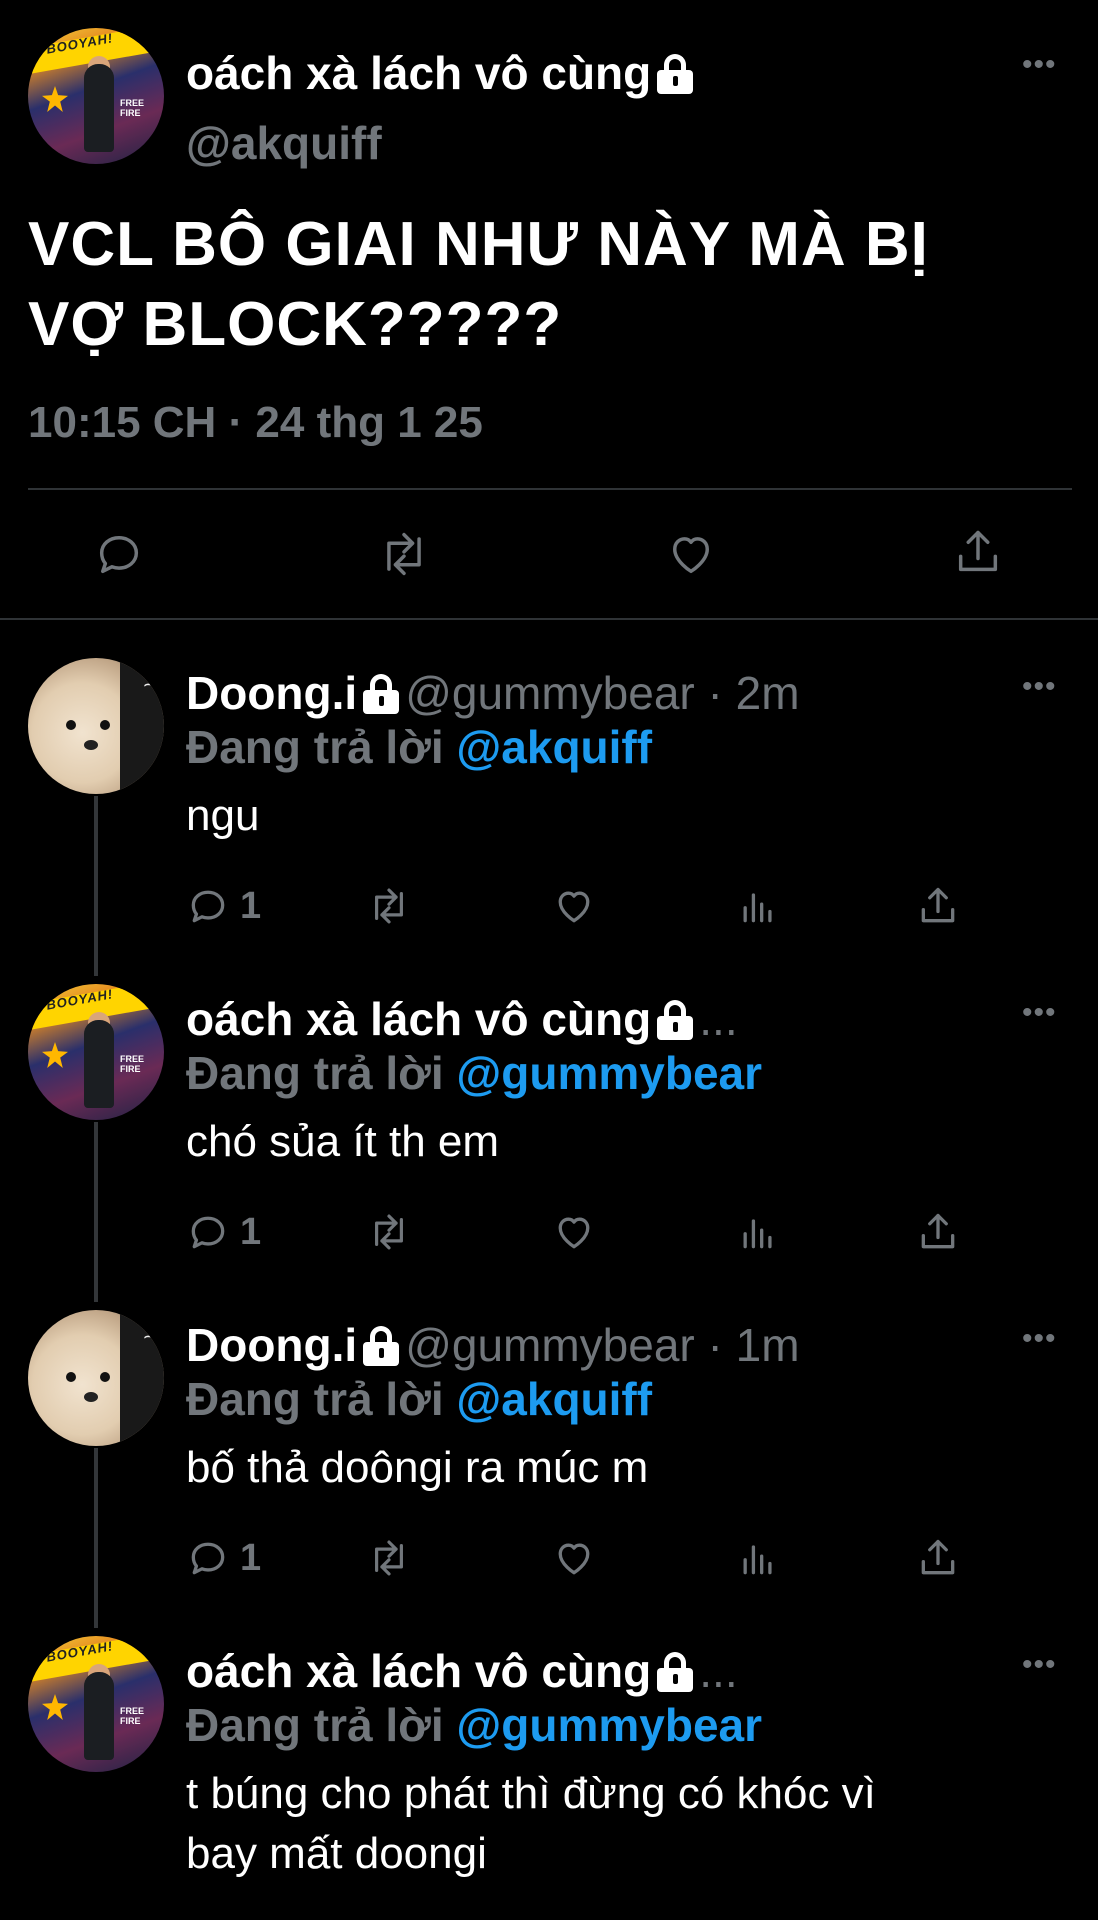 The height and width of the screenshot is (1920, 1098). I want to click on reply-text: chó sủa ít th em, so click(343, 1141).